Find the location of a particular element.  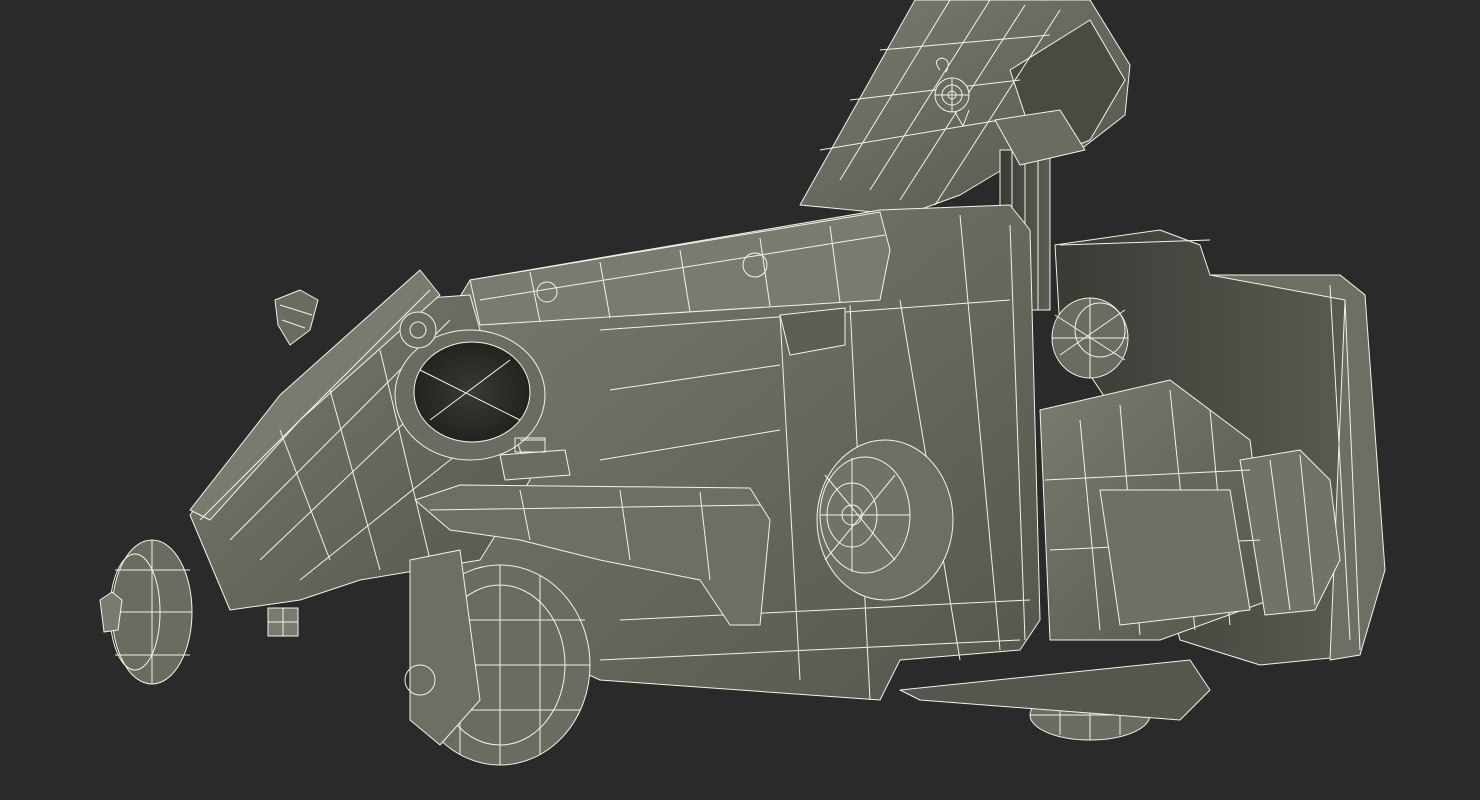

lower-bolt is located at coordinates (283, 622).